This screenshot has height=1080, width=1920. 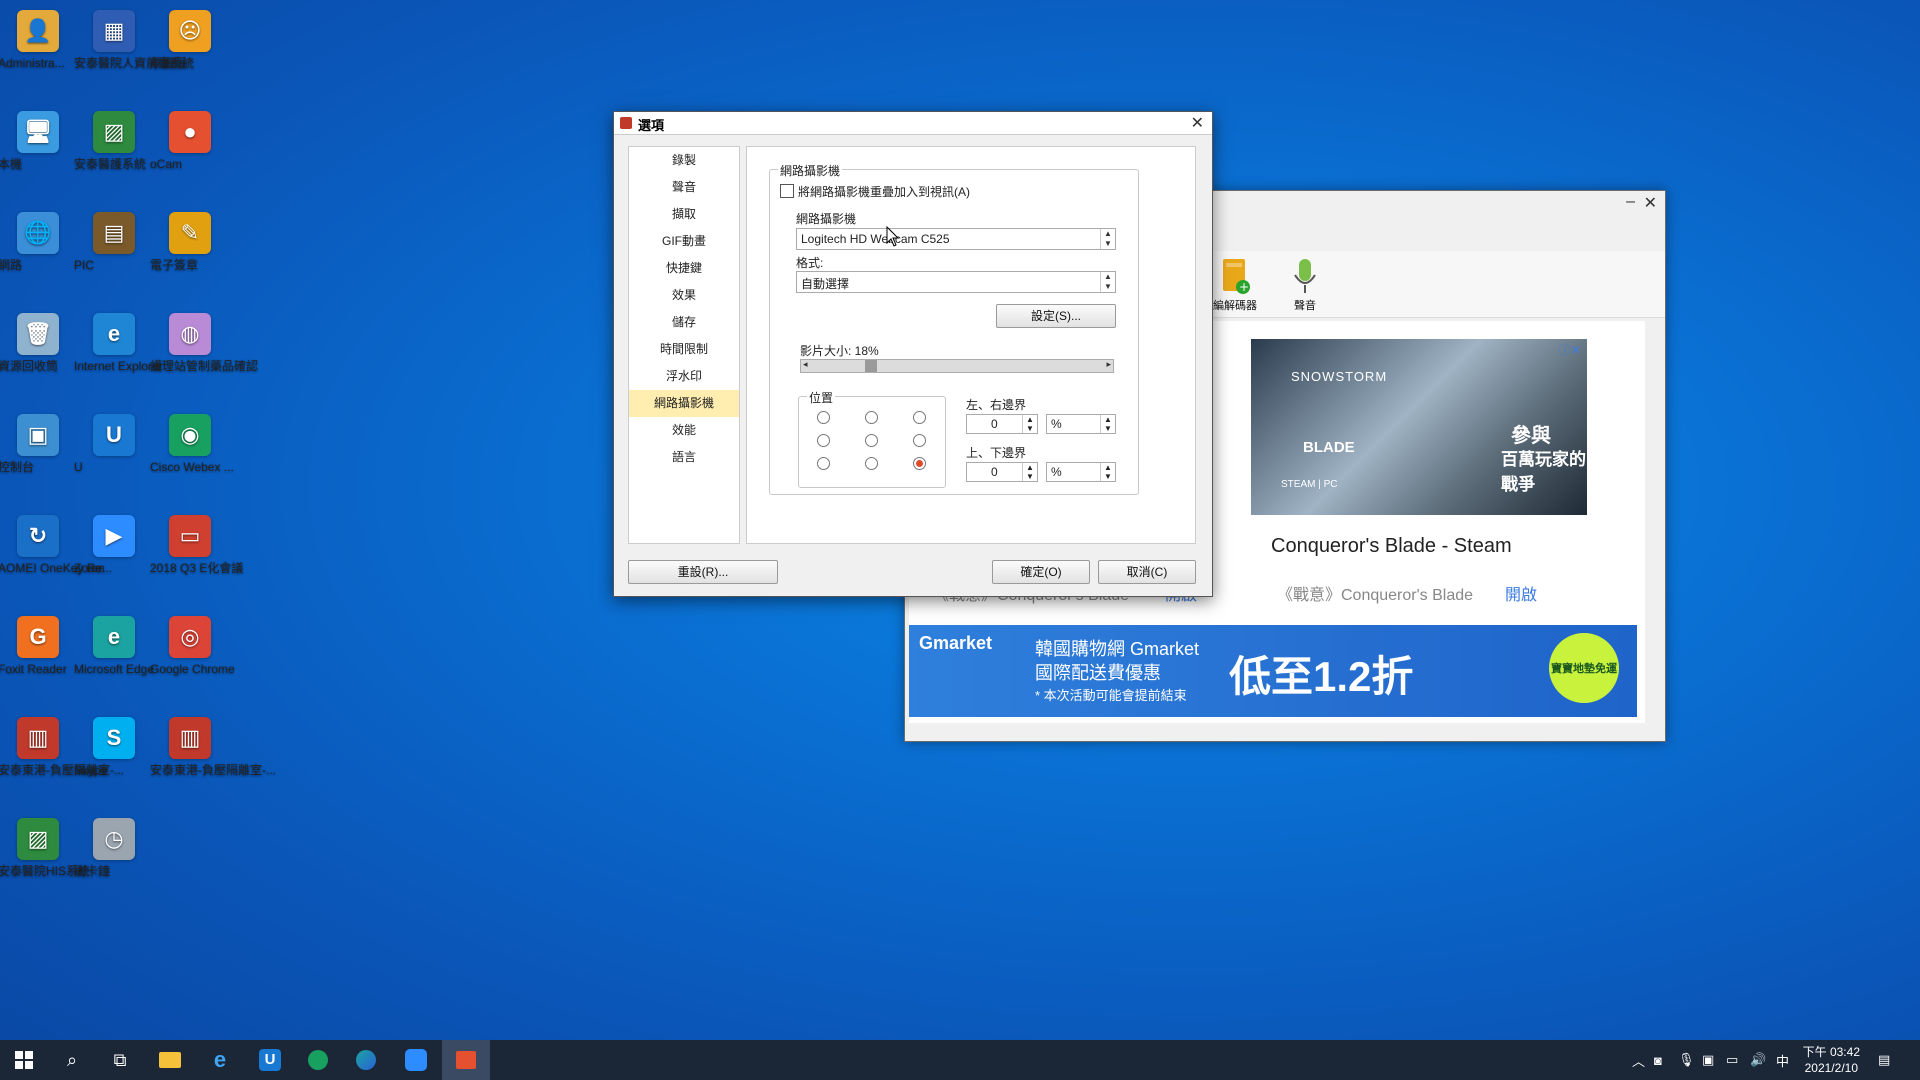 I want to click on ad-headline: Conqueror's Blade - Steam, so click(x=1391, y=546).